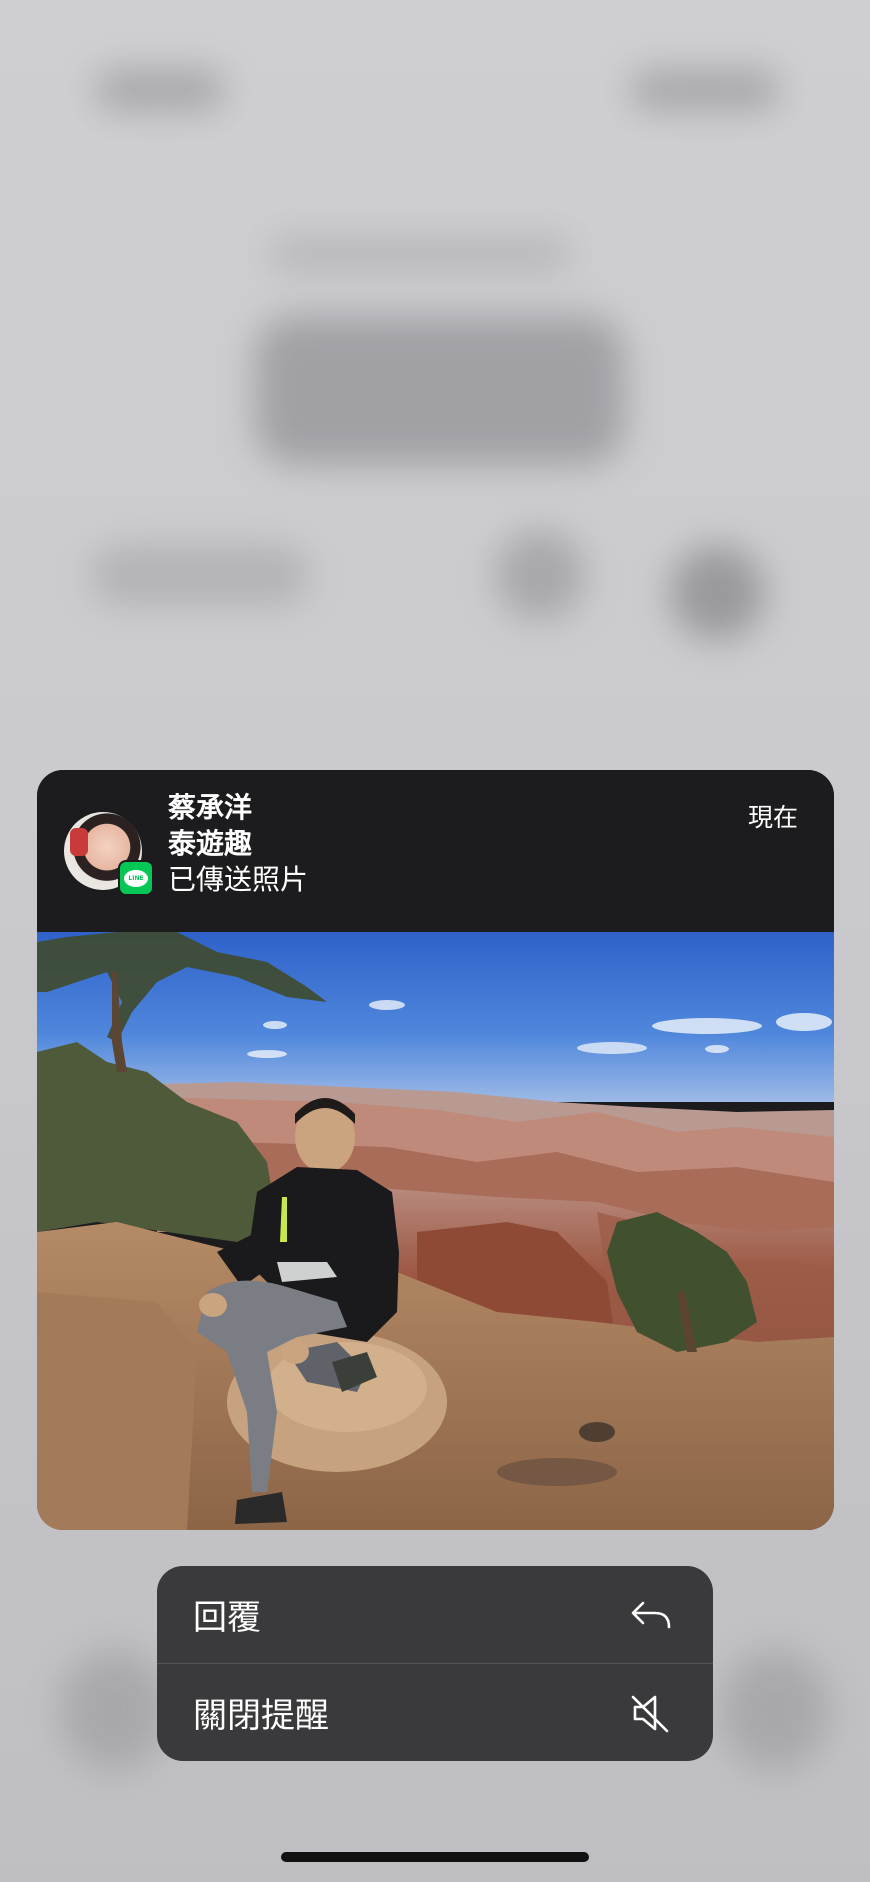 Image resolution: width=870 pixels, height=1882 pixels. What do you see at coordinates (435, 1712) in the screenshot?
I see `mute-notifications-action: 關閉提醒` at bounding box center [435, 1712].